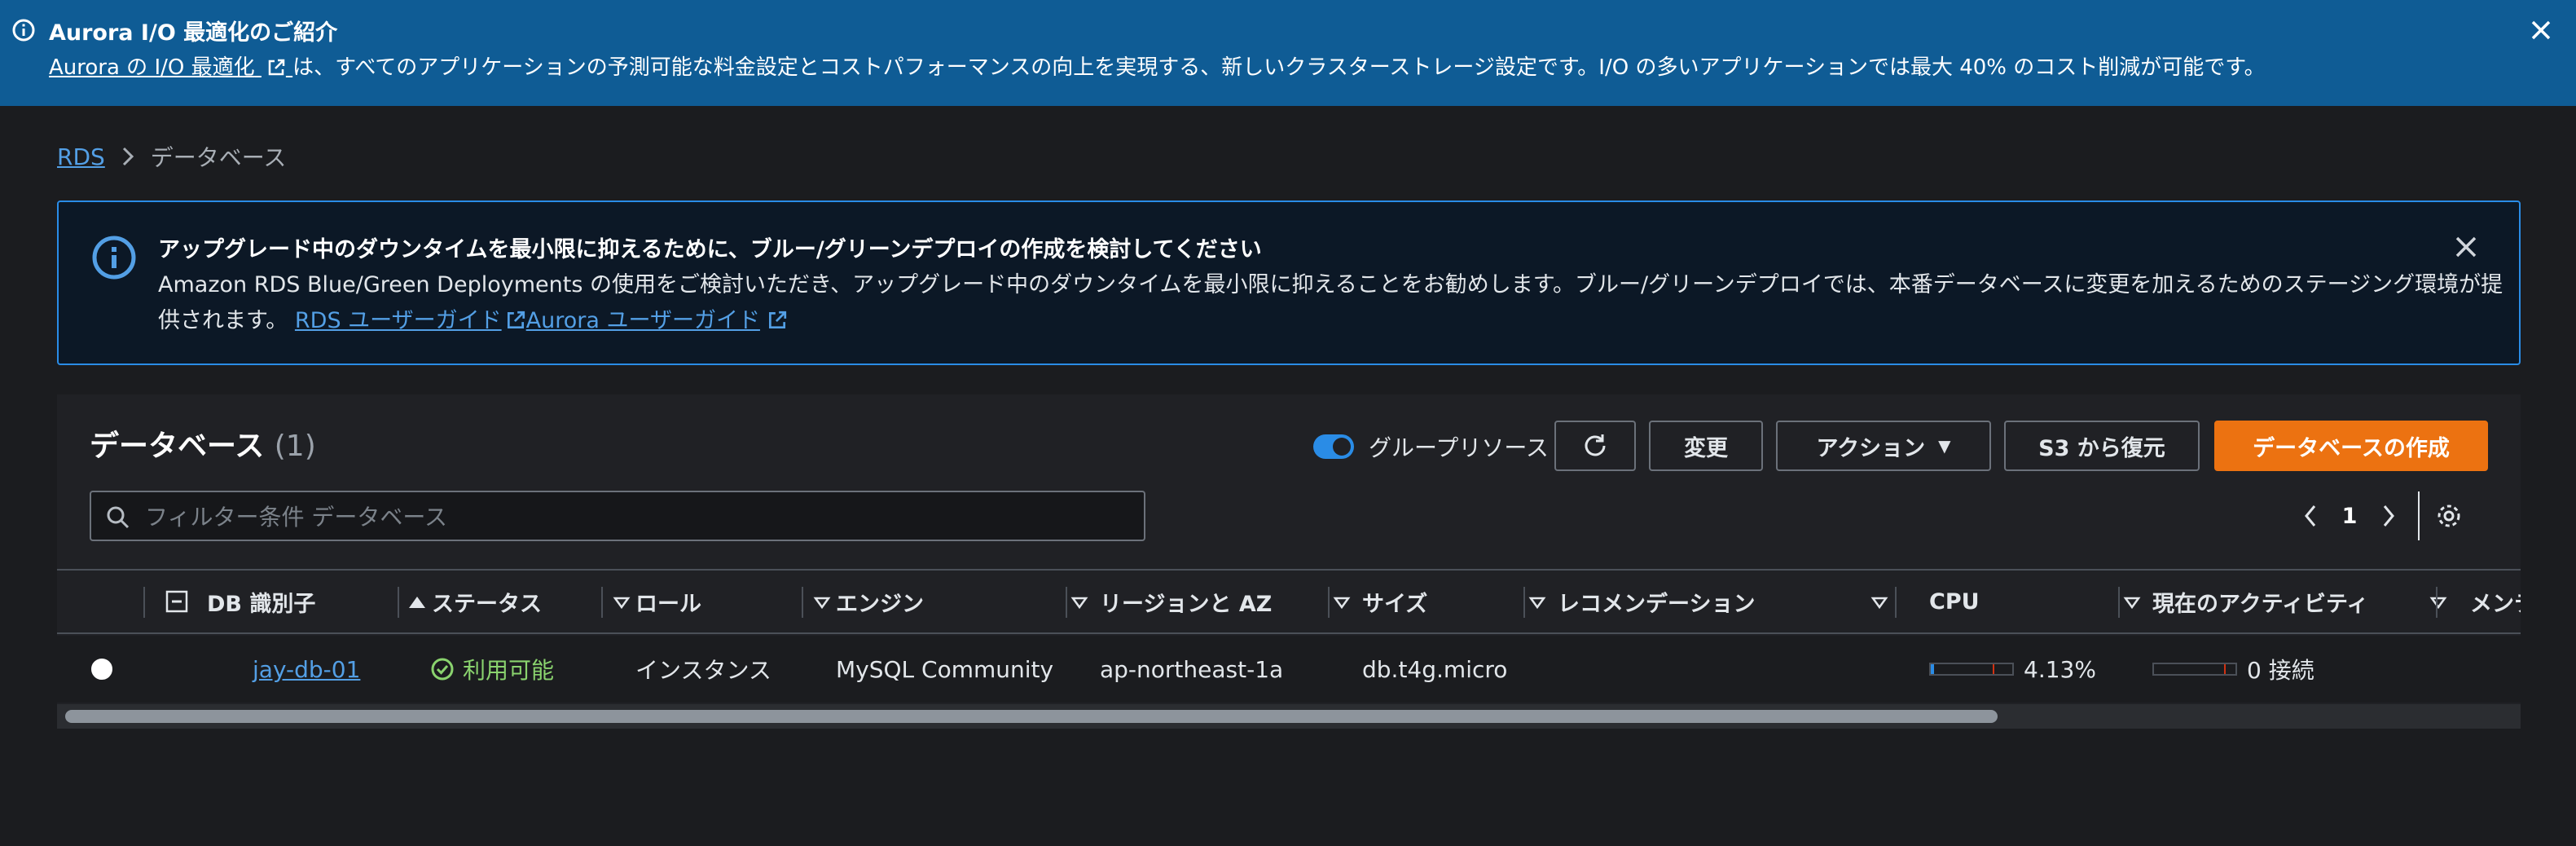 The width and height of the screenshot is (2576, 846). I want to click on activity-value: 0 接続, so click(2280, 671).